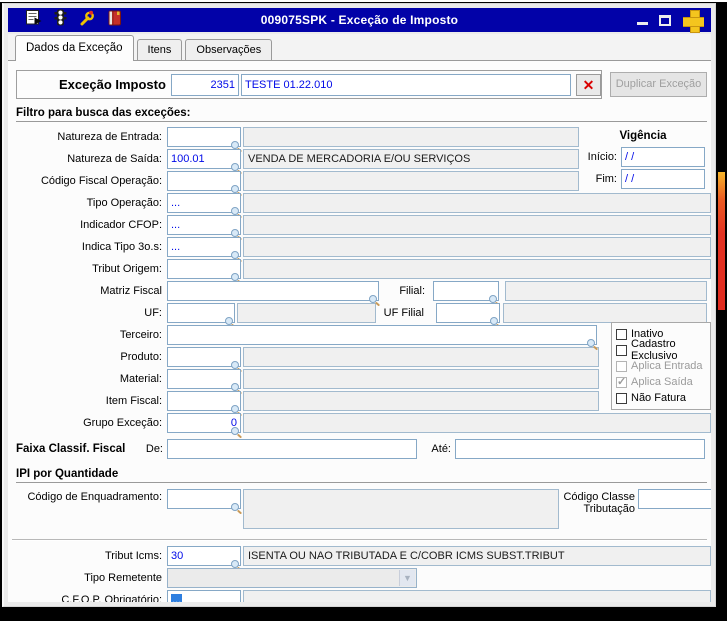 Image resolution: width=727 pixels, height=621 pixels. I want to click on traffic-light-icon, so click(60, 20).